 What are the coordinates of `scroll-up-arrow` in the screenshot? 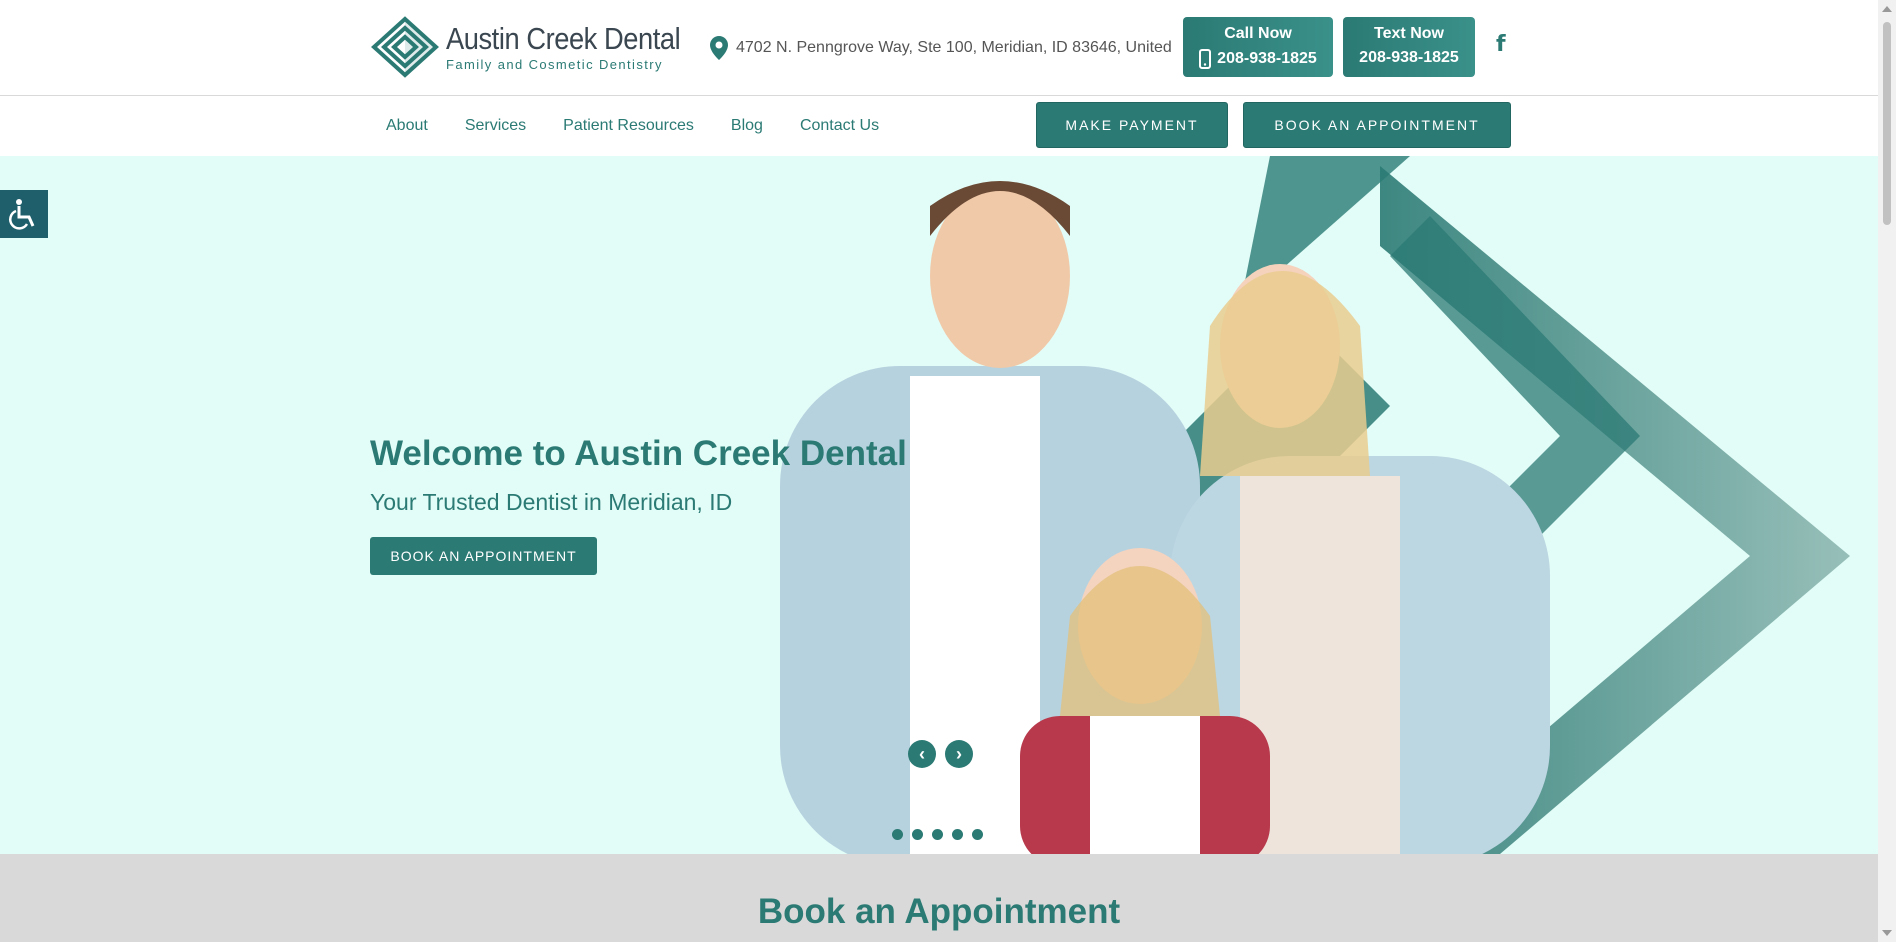 It's located at (1887, 9).